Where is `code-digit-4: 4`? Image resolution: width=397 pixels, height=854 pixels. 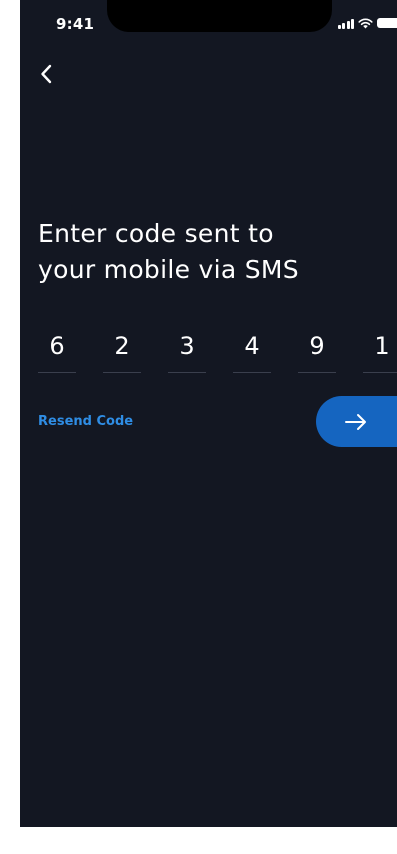 code-digit-4: 4 is located at coordinates (252, 351).